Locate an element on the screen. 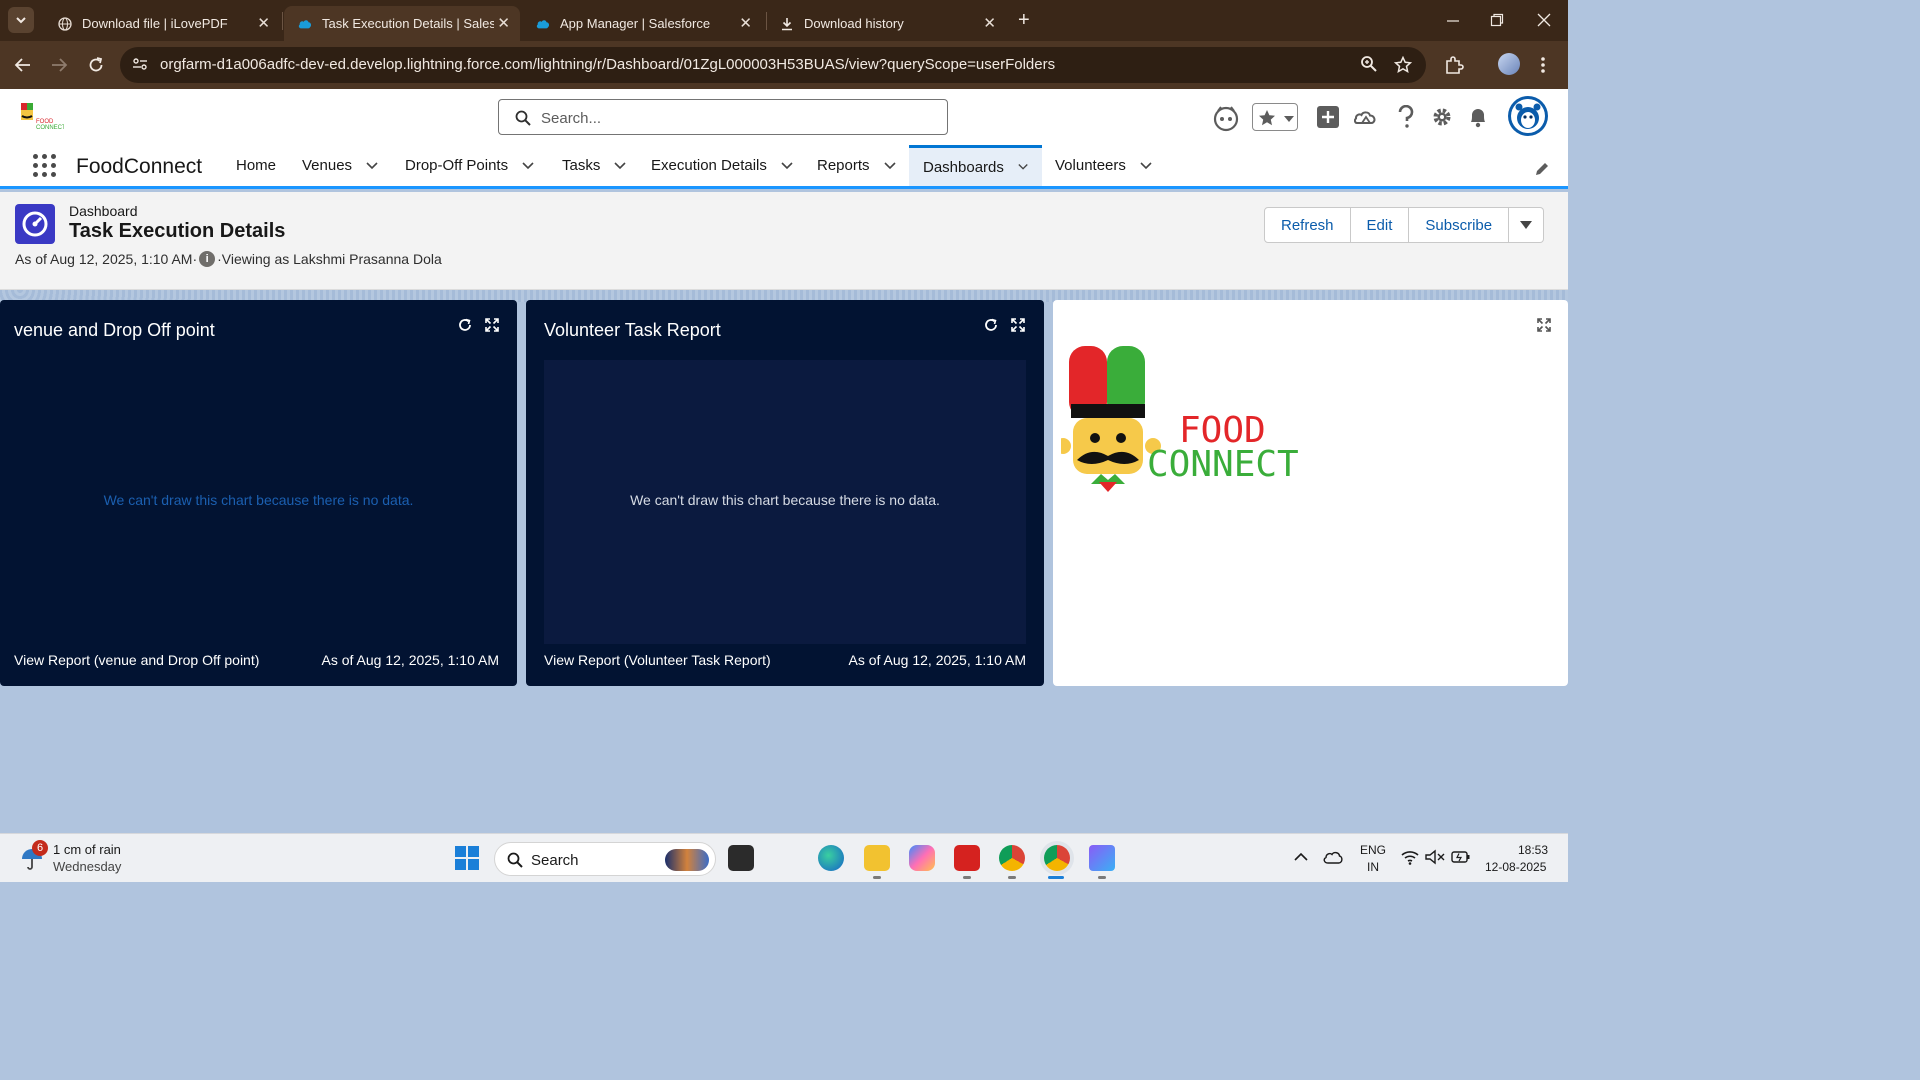  browser-tab-download-history: Download history ✕ is located at coordinates (886, 23).